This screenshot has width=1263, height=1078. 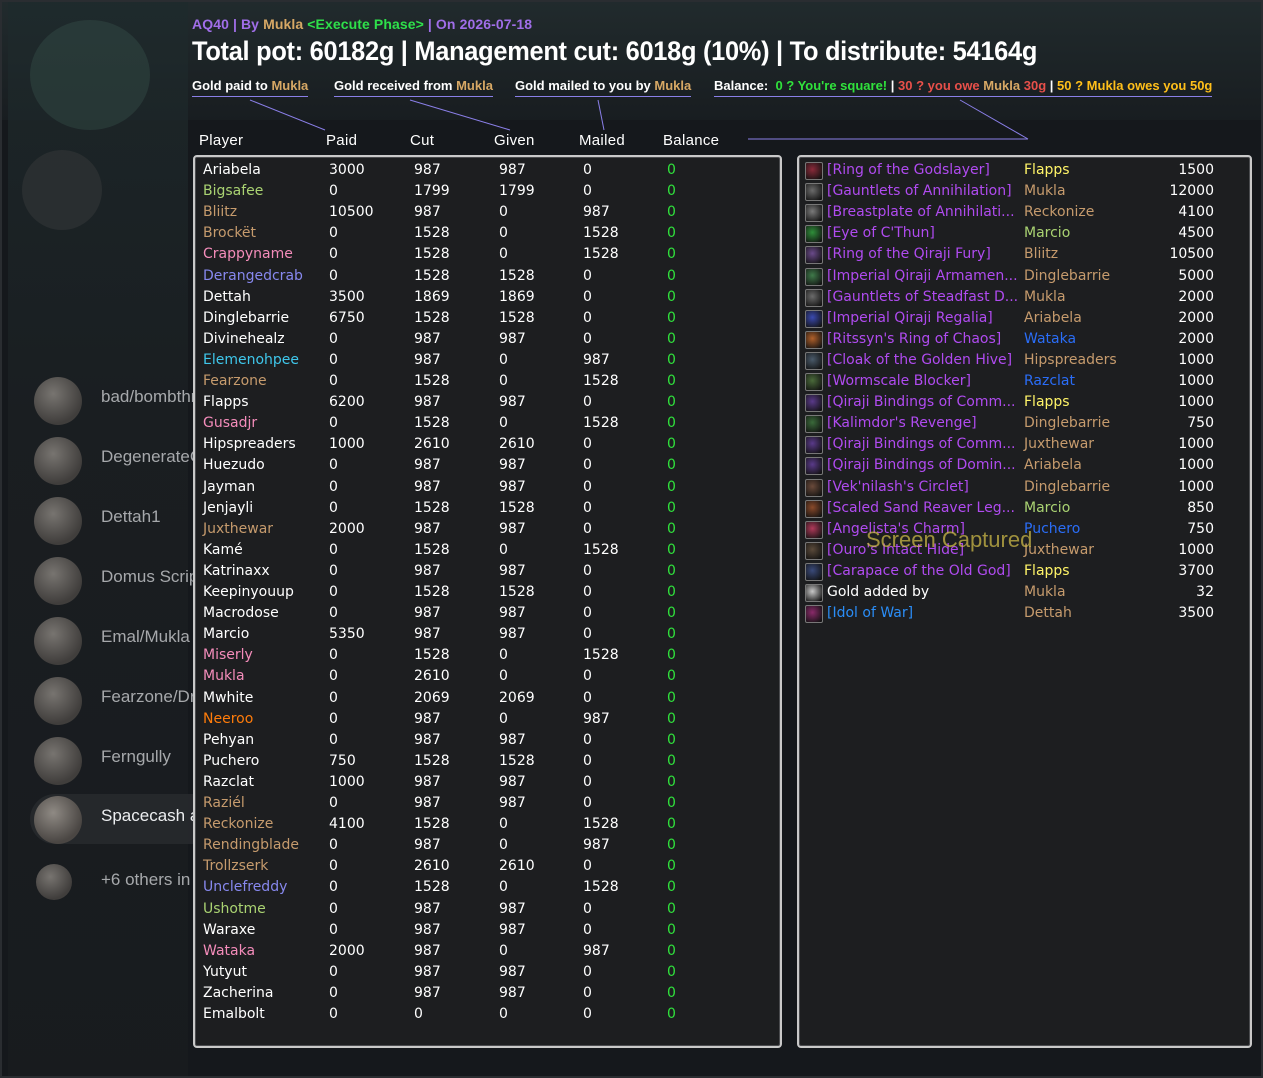 I want to click on table-row: Katrinaxx 0 987 987 0 0, so click(x=487, y=571).